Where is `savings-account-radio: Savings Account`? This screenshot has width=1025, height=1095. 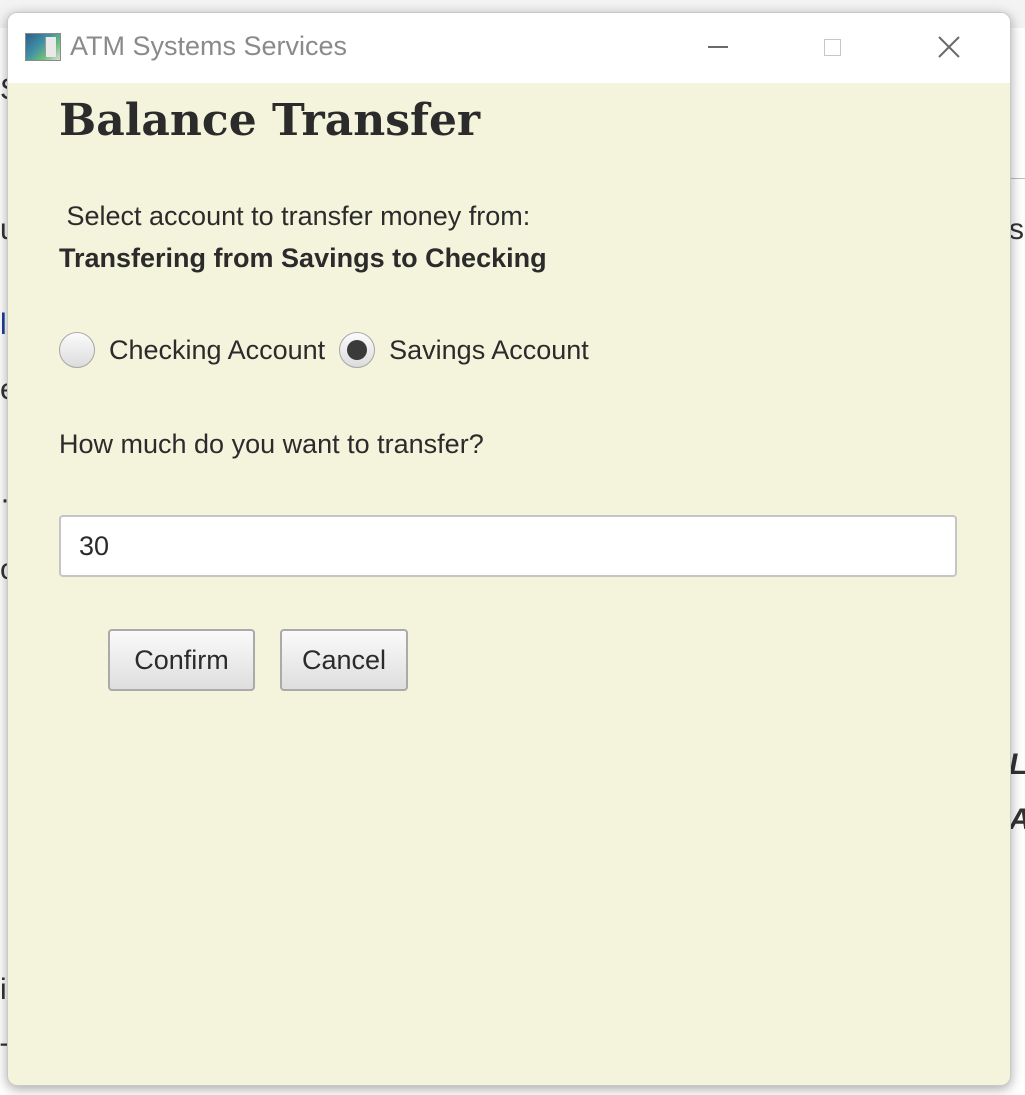
savings-account-radio: Savings Account is located at coordinates (464, 350).